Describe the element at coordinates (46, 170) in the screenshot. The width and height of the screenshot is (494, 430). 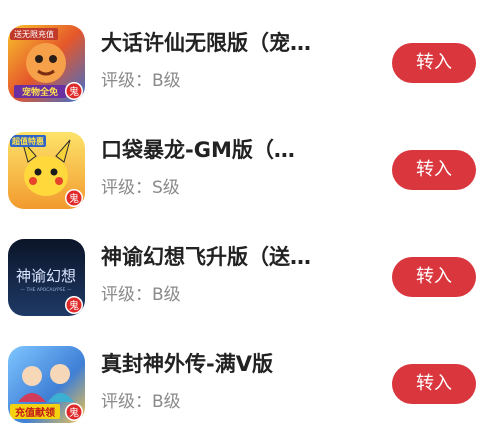
I see `game-icon-koudai-baolong: 超值特惠 鬼` at that location.